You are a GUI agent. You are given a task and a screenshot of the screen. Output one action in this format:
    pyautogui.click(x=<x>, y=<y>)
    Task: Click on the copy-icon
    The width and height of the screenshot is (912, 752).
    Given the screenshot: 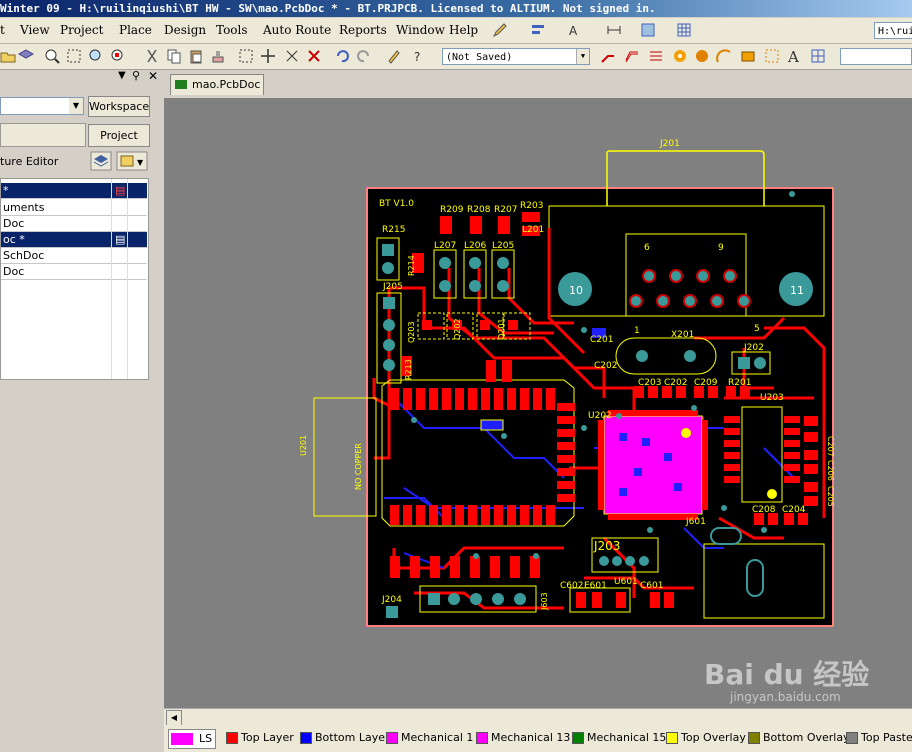 What is the action you would take?
    pyautogui.click(x=174, y=56)
    